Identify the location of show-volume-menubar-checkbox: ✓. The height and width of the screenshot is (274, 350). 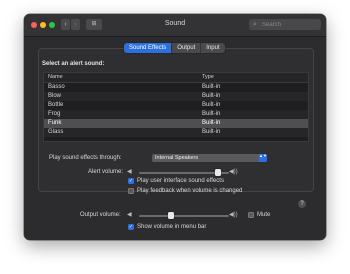
(131, 227).